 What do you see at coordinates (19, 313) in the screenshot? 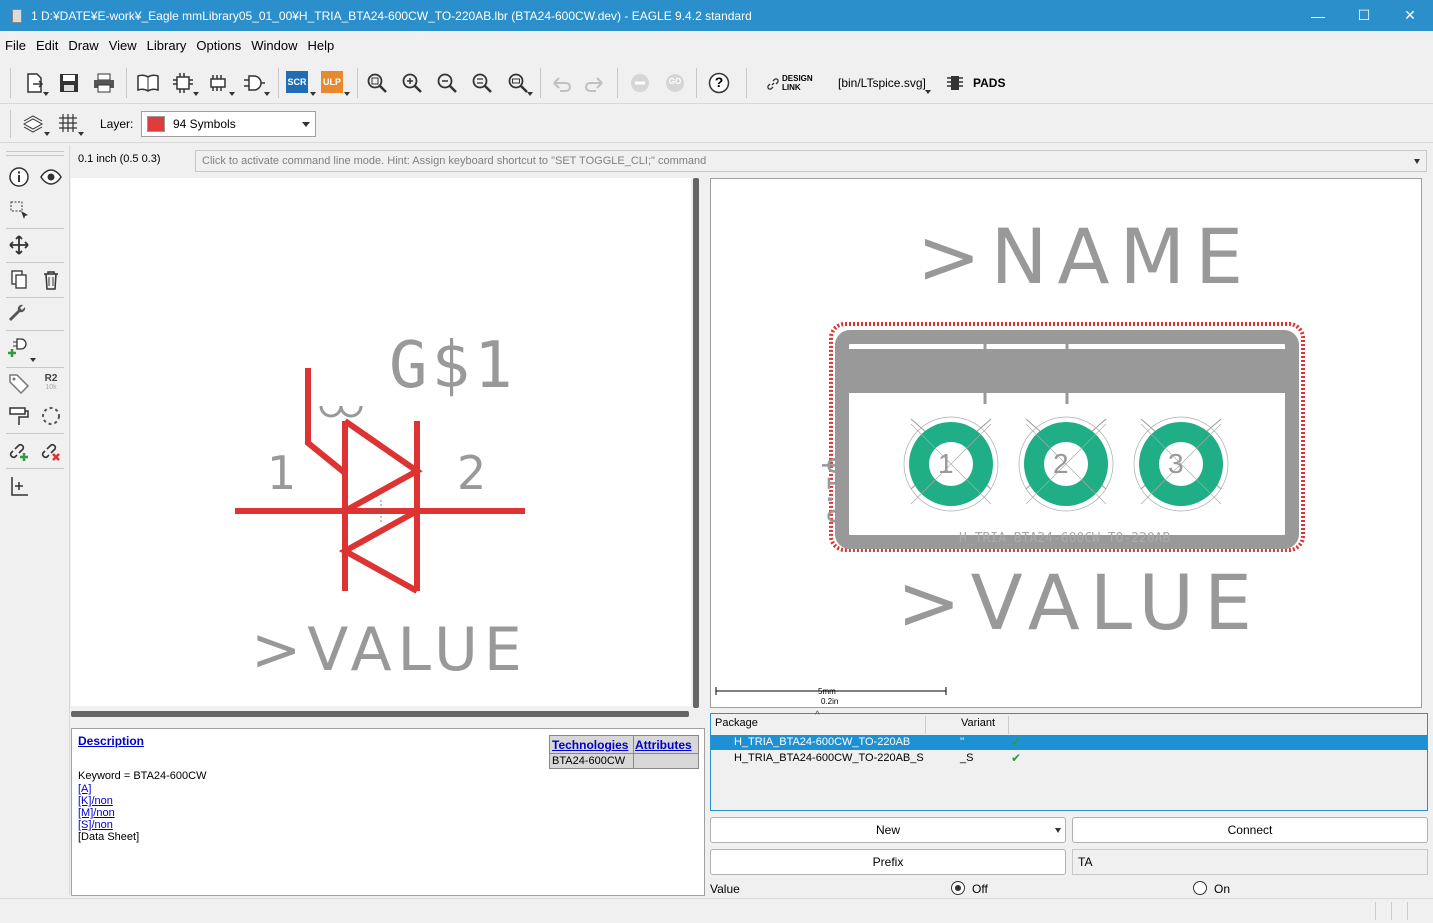
I see `wrench-icon` at bounding box center [19, 313].